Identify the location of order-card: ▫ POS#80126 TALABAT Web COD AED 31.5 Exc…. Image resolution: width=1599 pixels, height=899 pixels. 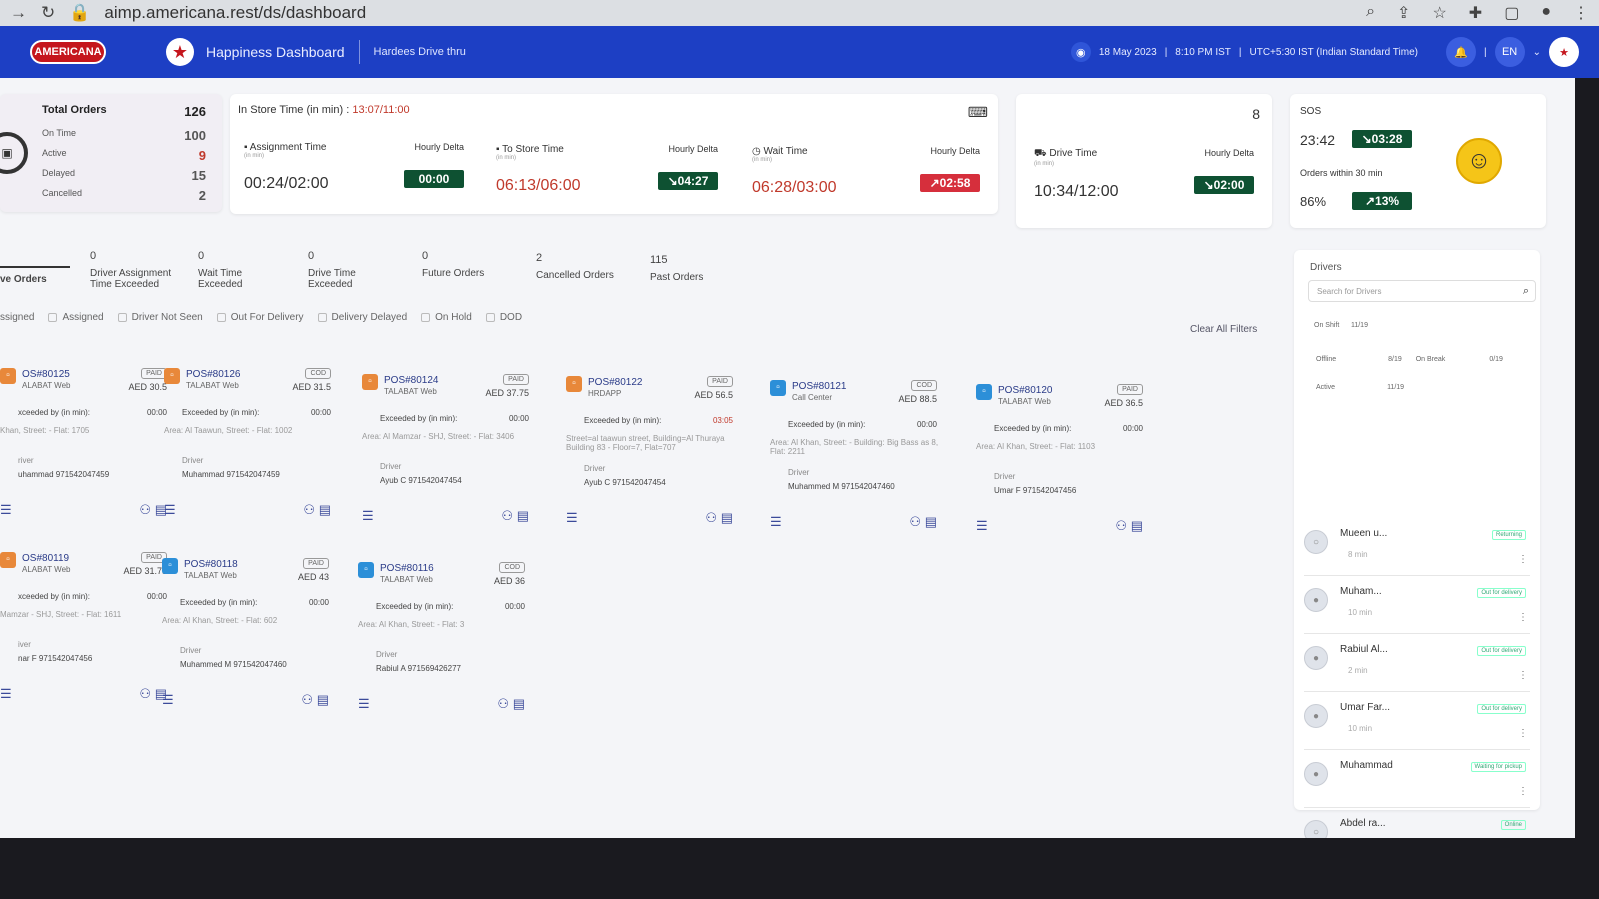
(251, 448).